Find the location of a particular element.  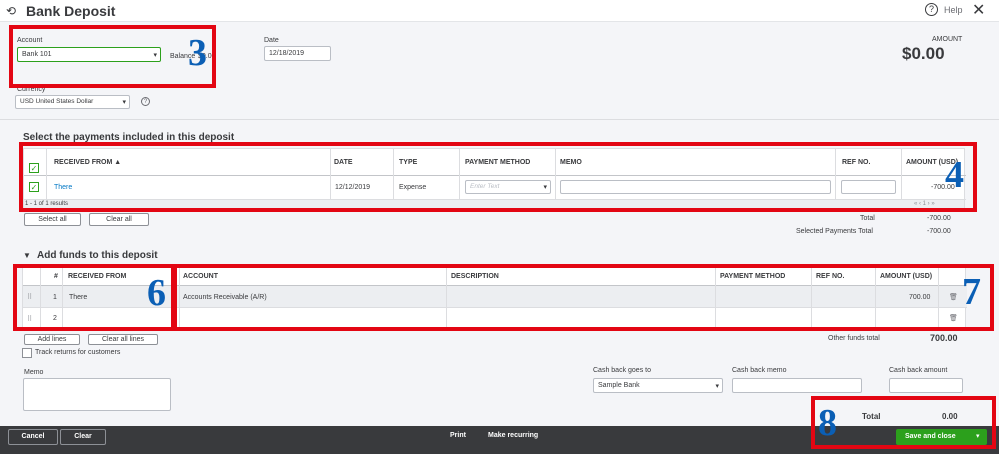

cashback-goes-to-value: Sample Bank is located at coordinates (619, 385).